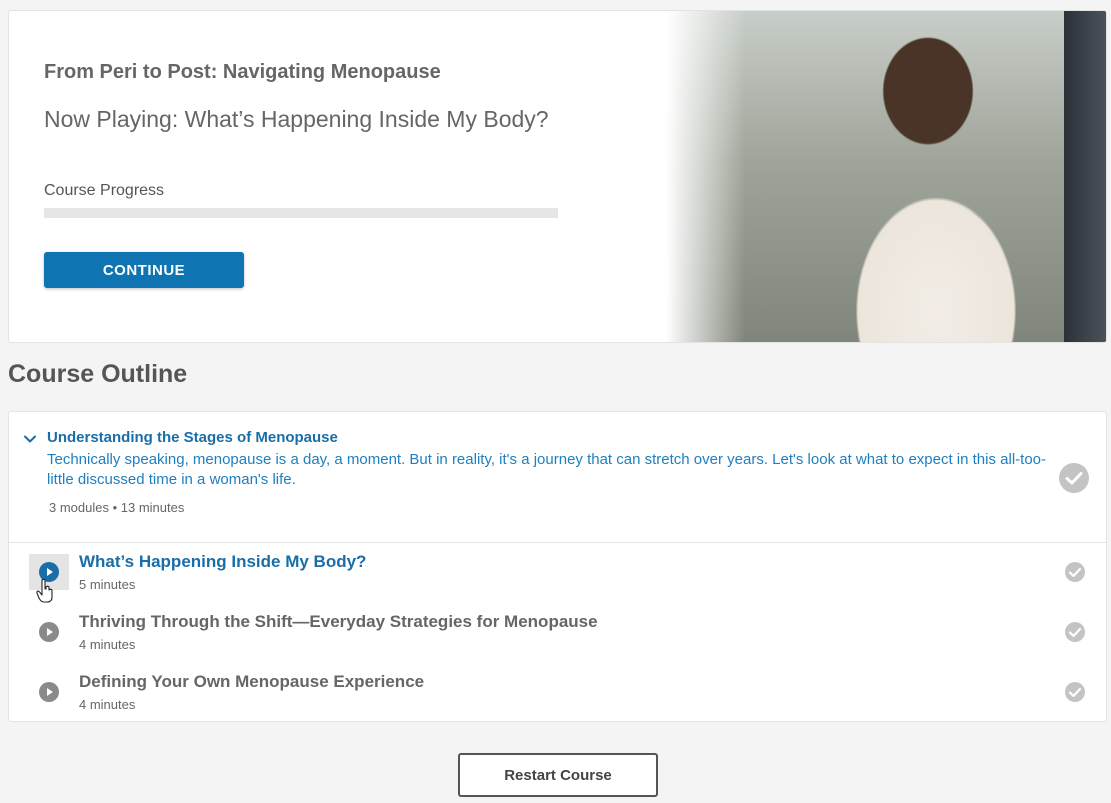 The height and width of the screenshot is (803, 1111). What do you see at coordinates (44, 590) in the screenshot?
I see `hand-cursor-icon` at bounding box center [44, 590].